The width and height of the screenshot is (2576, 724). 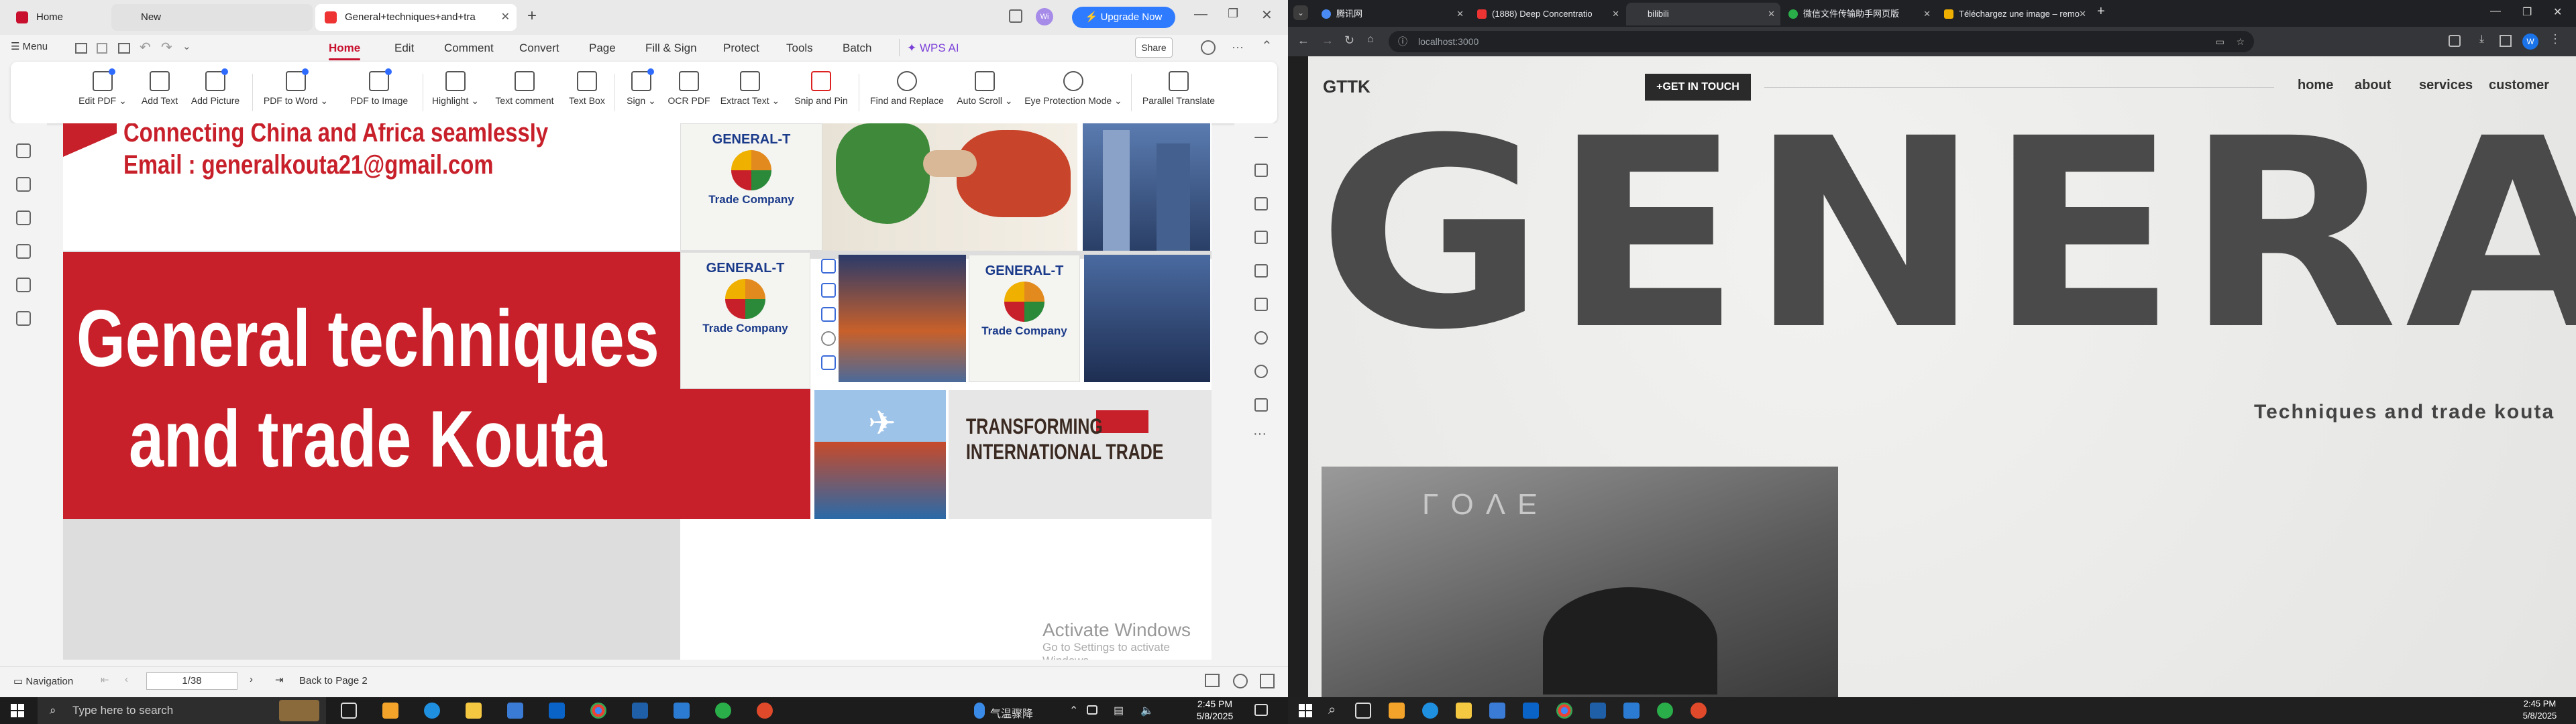 I want to click on zoom-icon, so click(x=828, y=338).